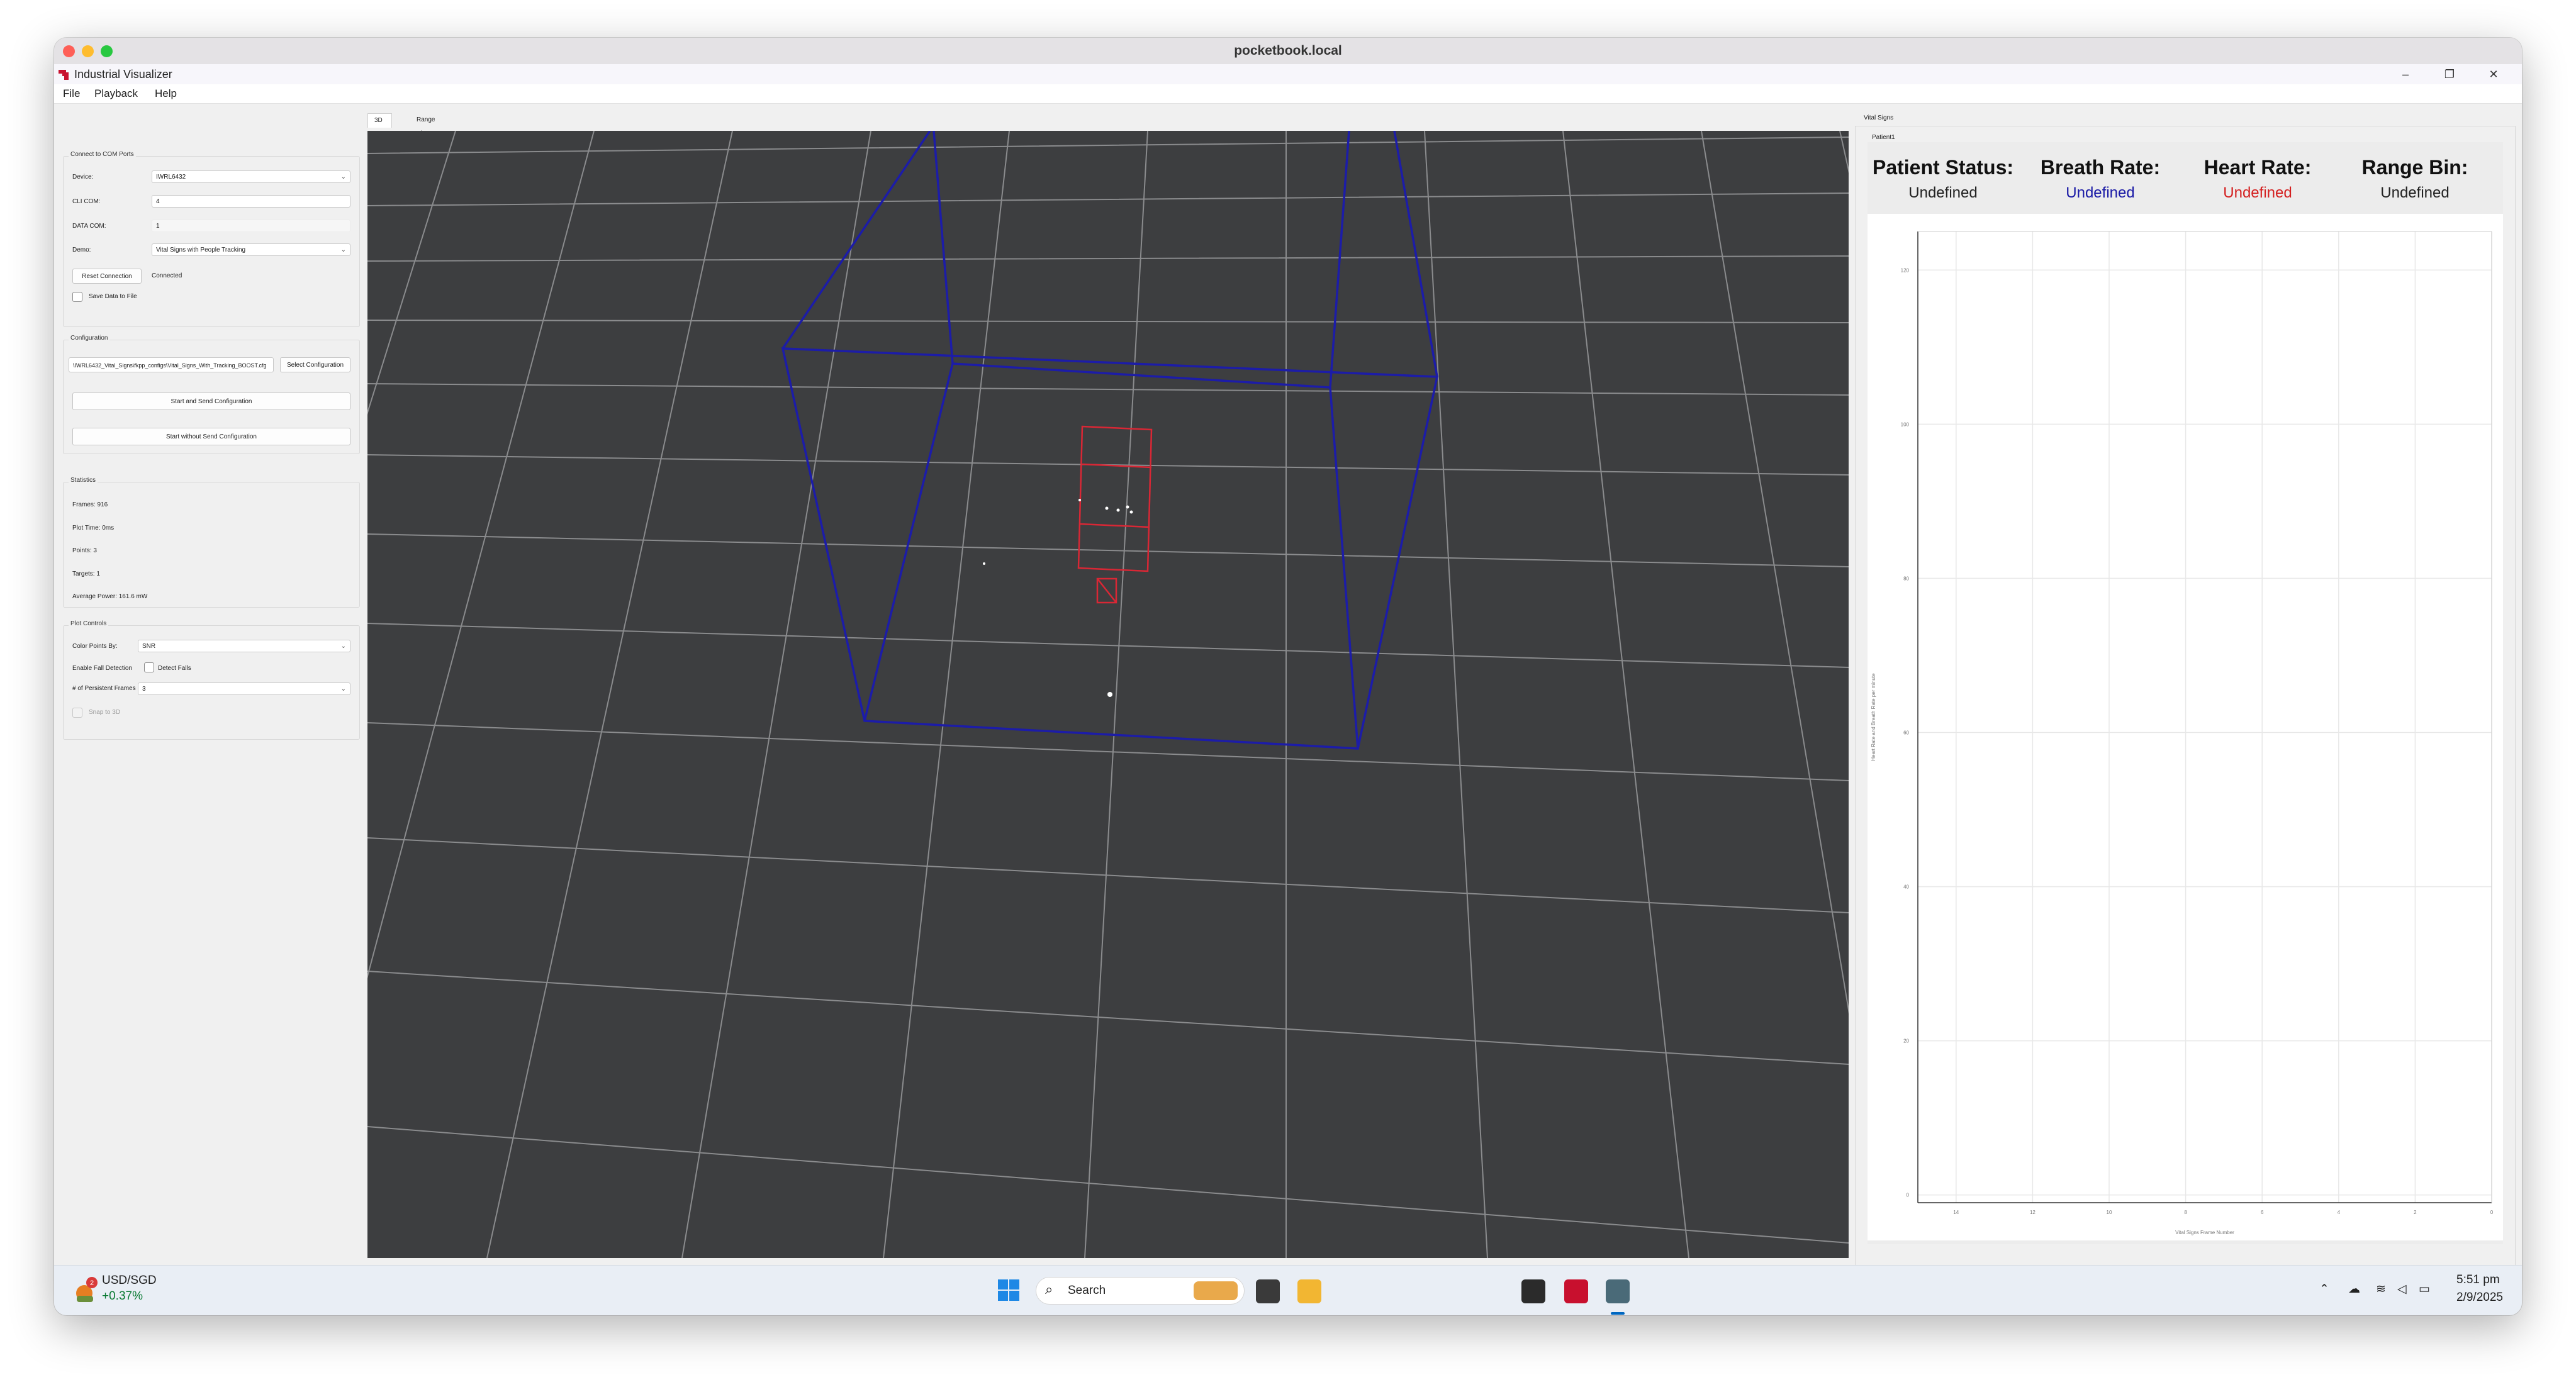 This screenshot has width=2576, height=1387. I want to click on battery-icon: ▭, so click(2424, 1289).